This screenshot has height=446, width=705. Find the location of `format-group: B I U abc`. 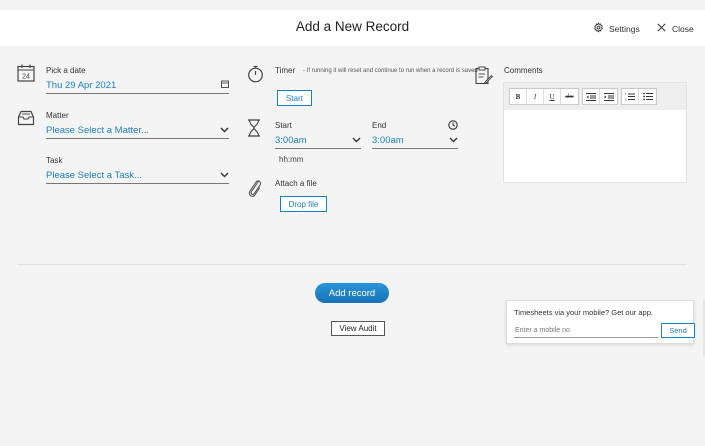

format-group: B I U abc is located at coordinates (544, 96).